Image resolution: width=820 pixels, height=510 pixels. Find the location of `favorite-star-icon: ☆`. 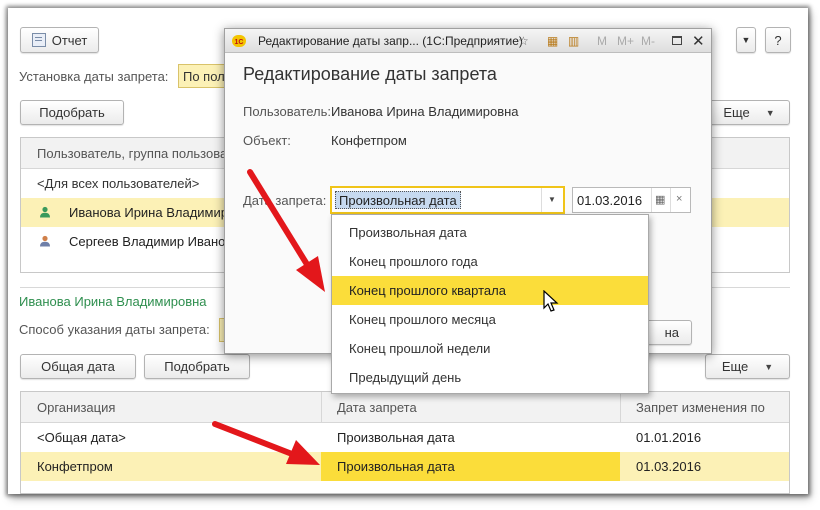

favorite-star-icon: ☆ is located at coordinates (523, 41).